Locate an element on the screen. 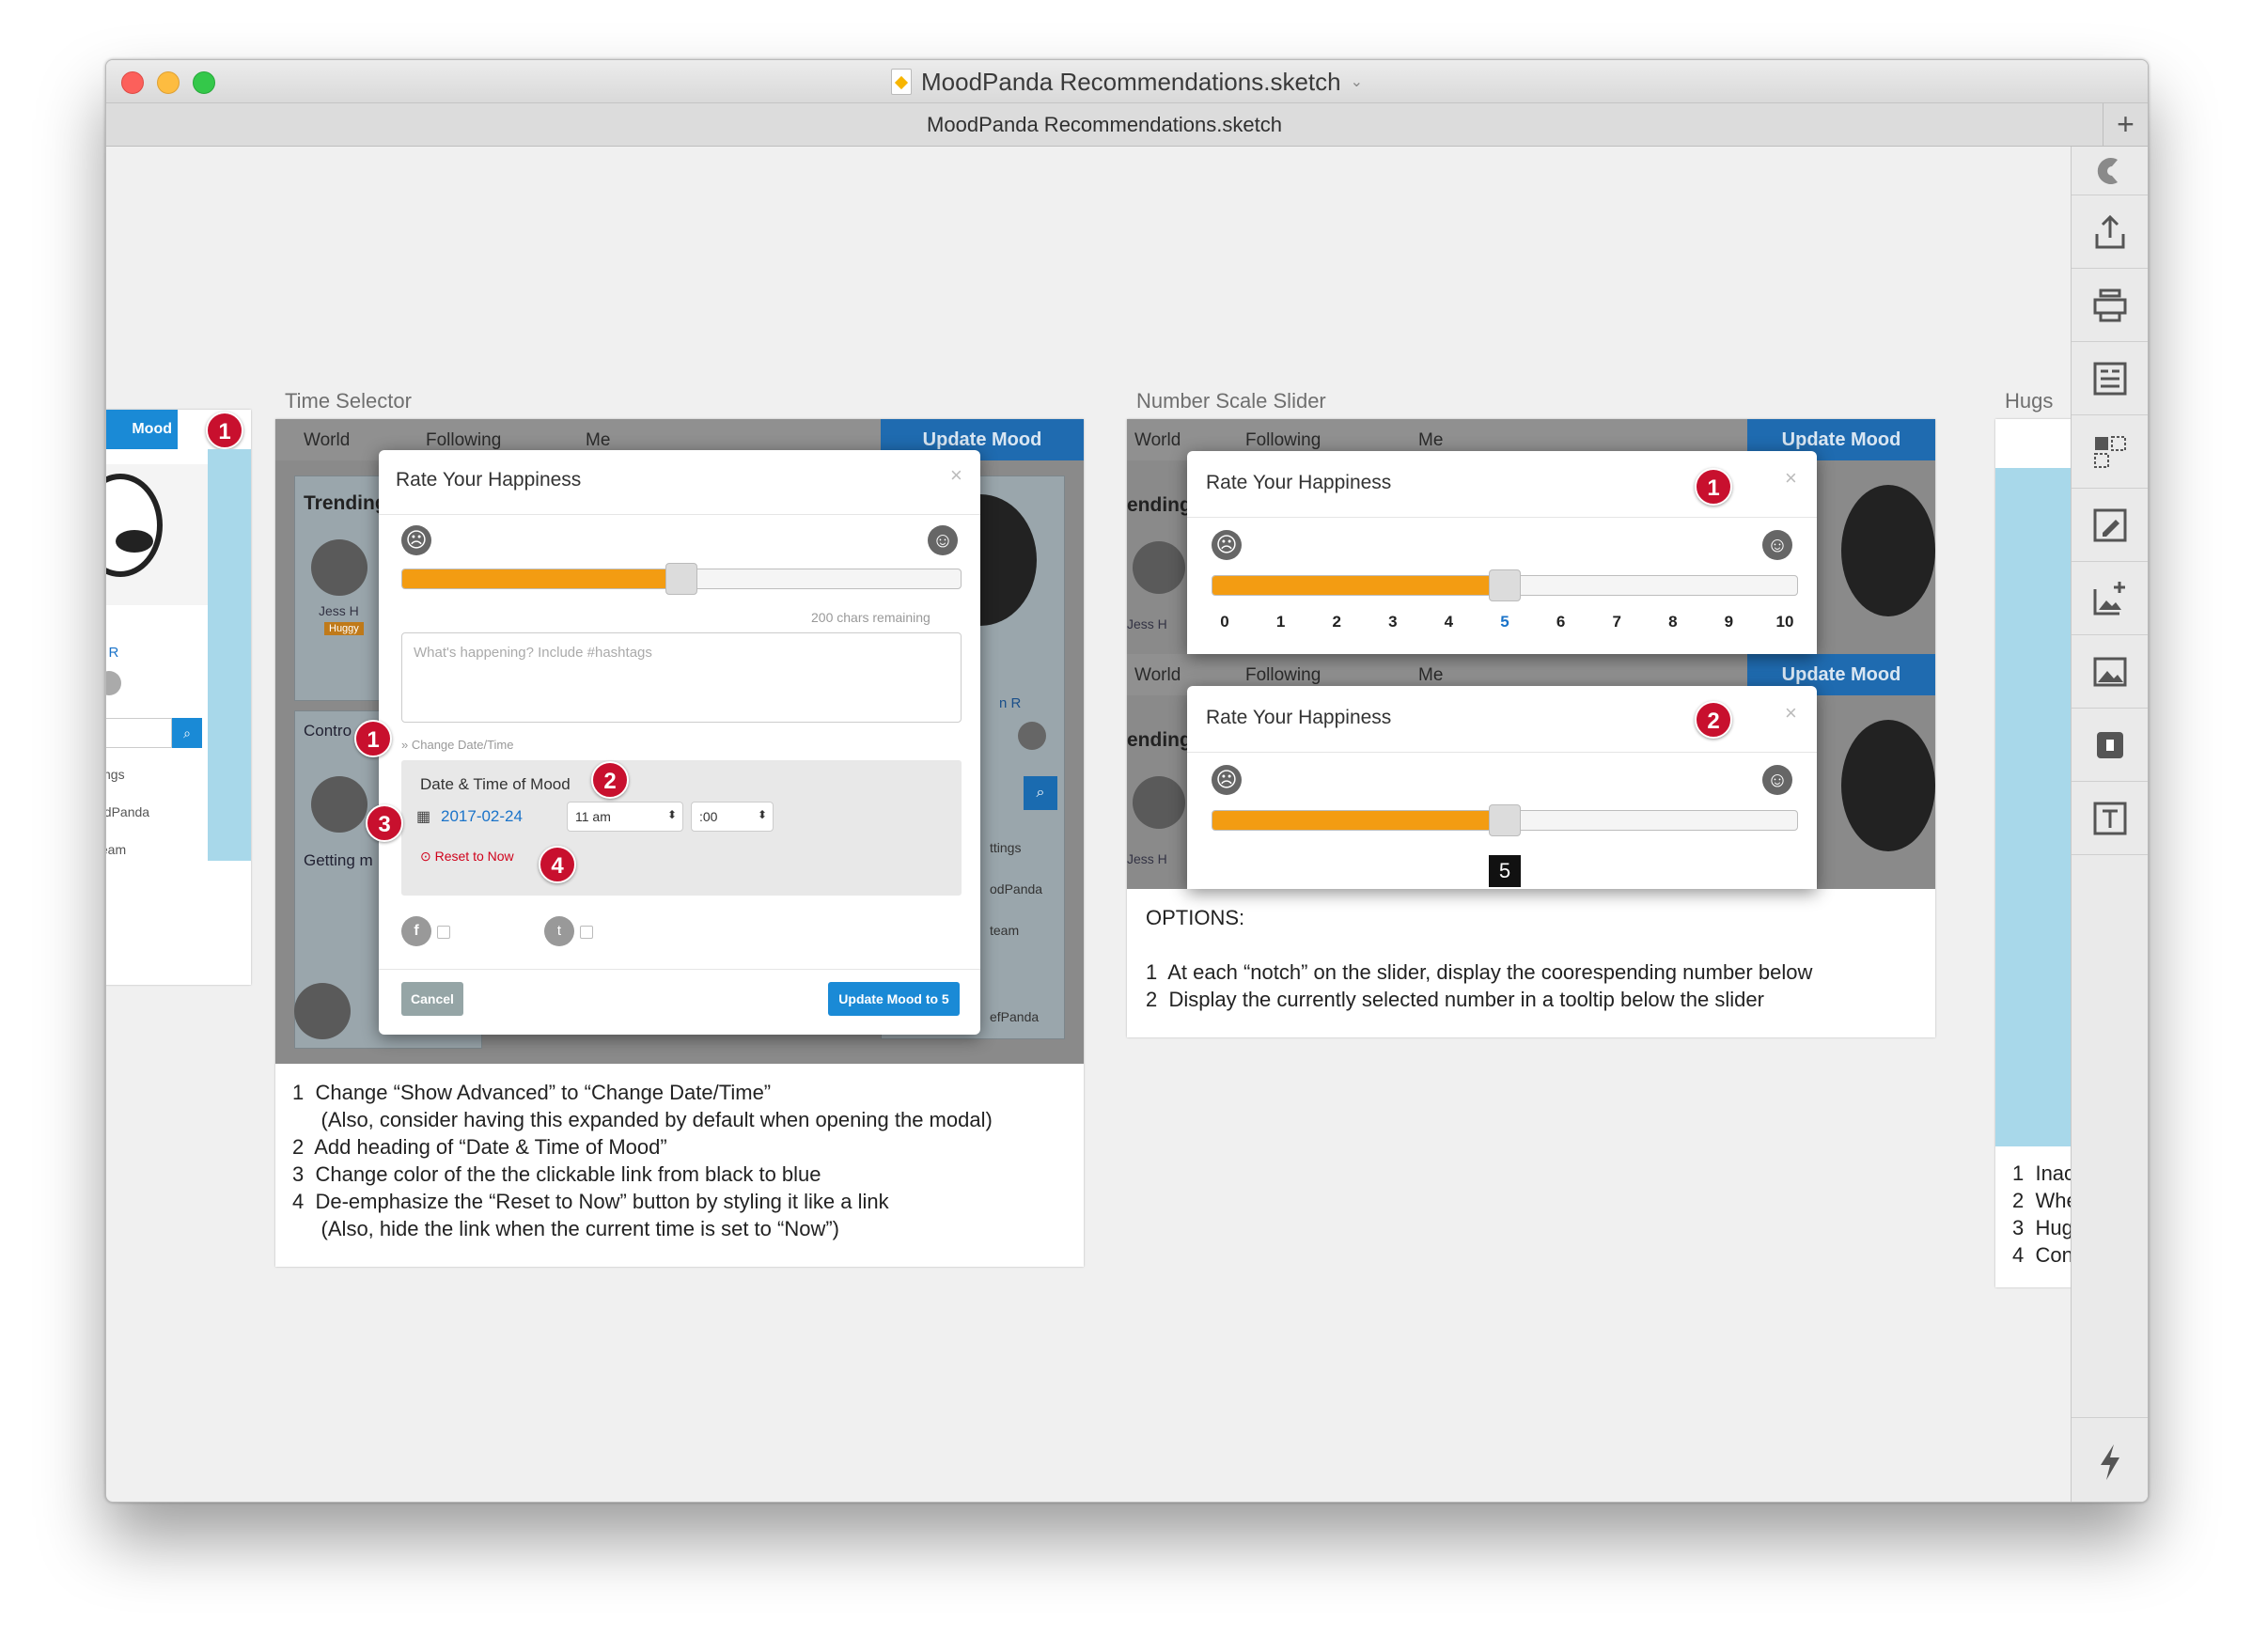  sidebar-panel is located at coordinates (230, 655).